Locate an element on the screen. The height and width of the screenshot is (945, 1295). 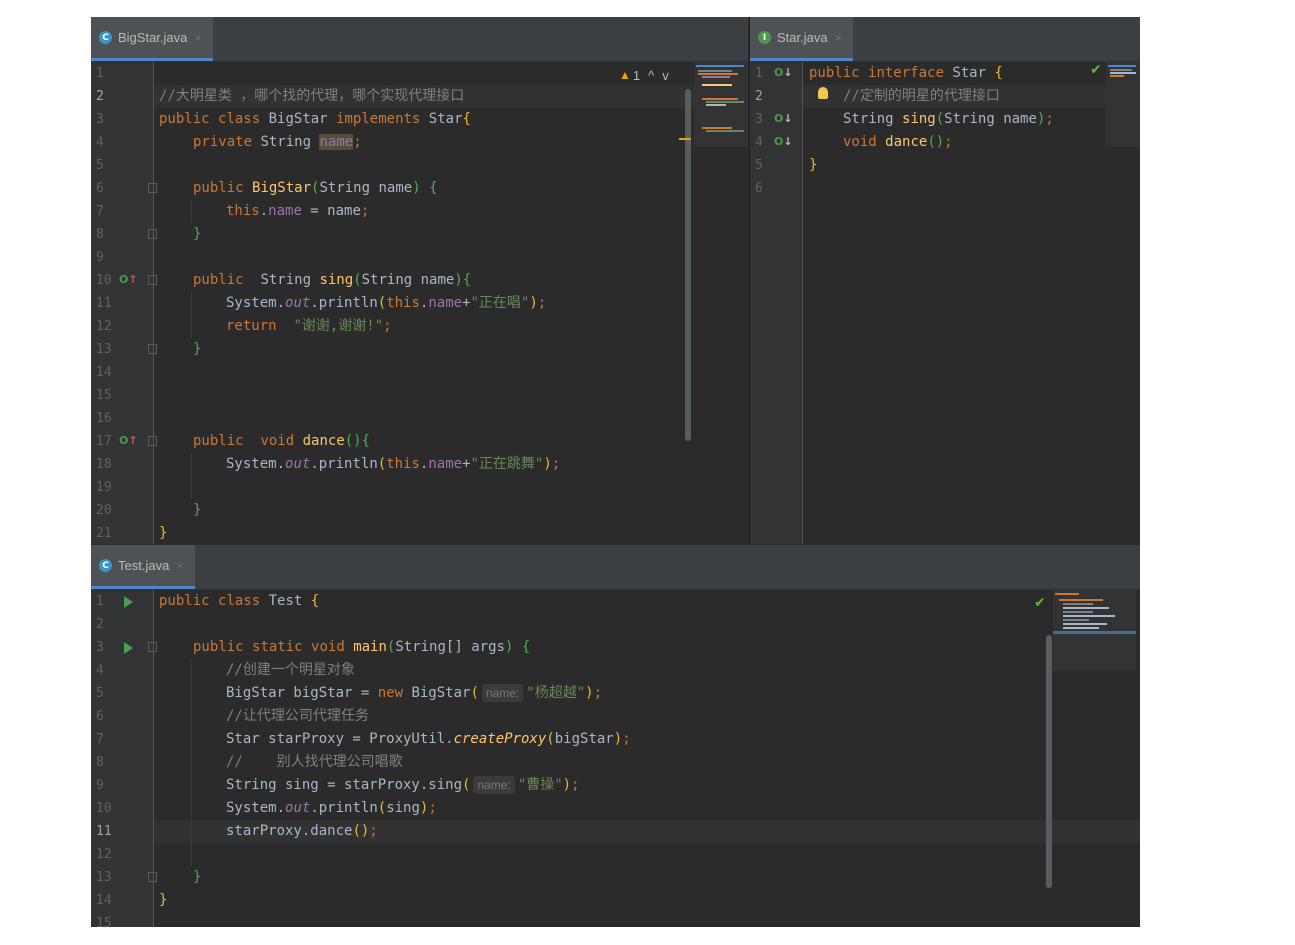
tab-label: Star.java is located at coordinates (802, 37).